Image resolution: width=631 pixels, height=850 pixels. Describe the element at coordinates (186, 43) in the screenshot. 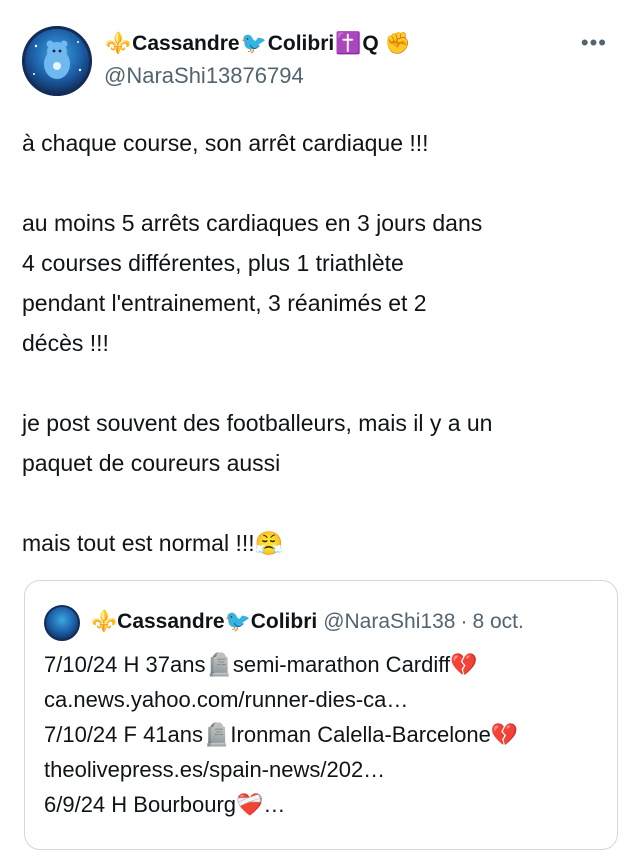

I see `author-name-part: Cassandre` at that location.